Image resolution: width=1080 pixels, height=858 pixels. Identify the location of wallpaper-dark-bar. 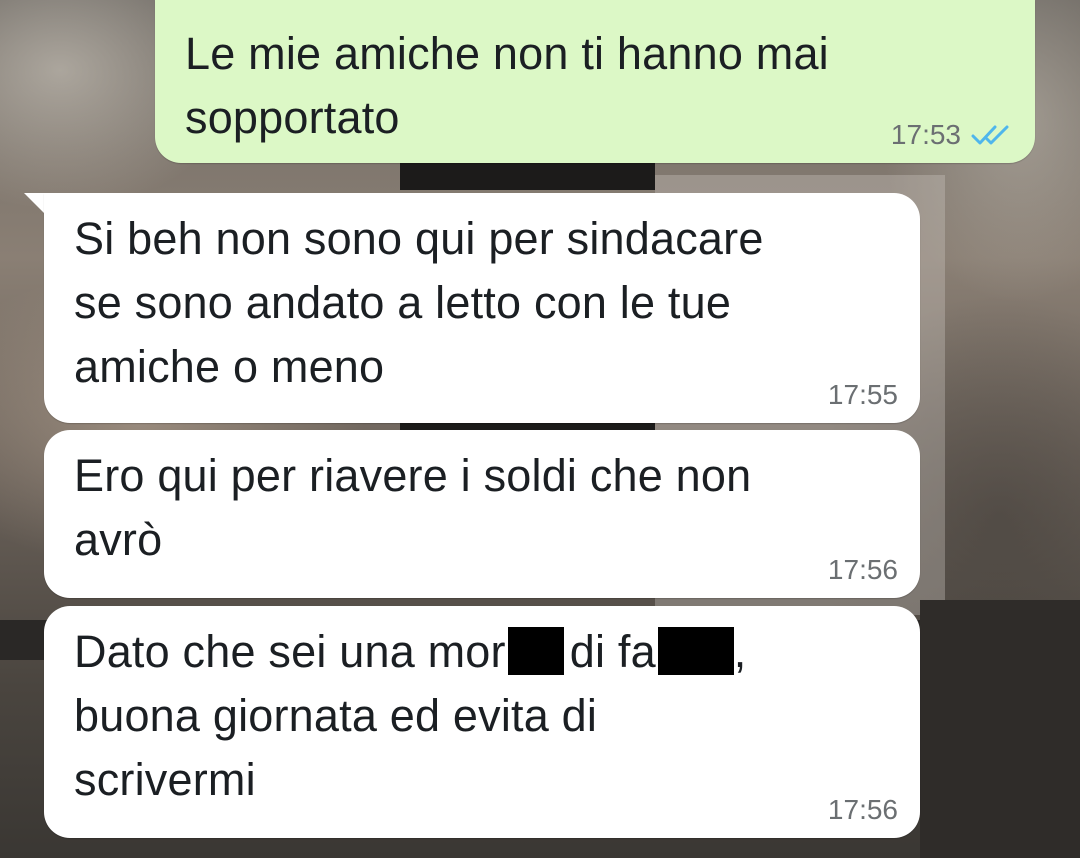
(527, 175).